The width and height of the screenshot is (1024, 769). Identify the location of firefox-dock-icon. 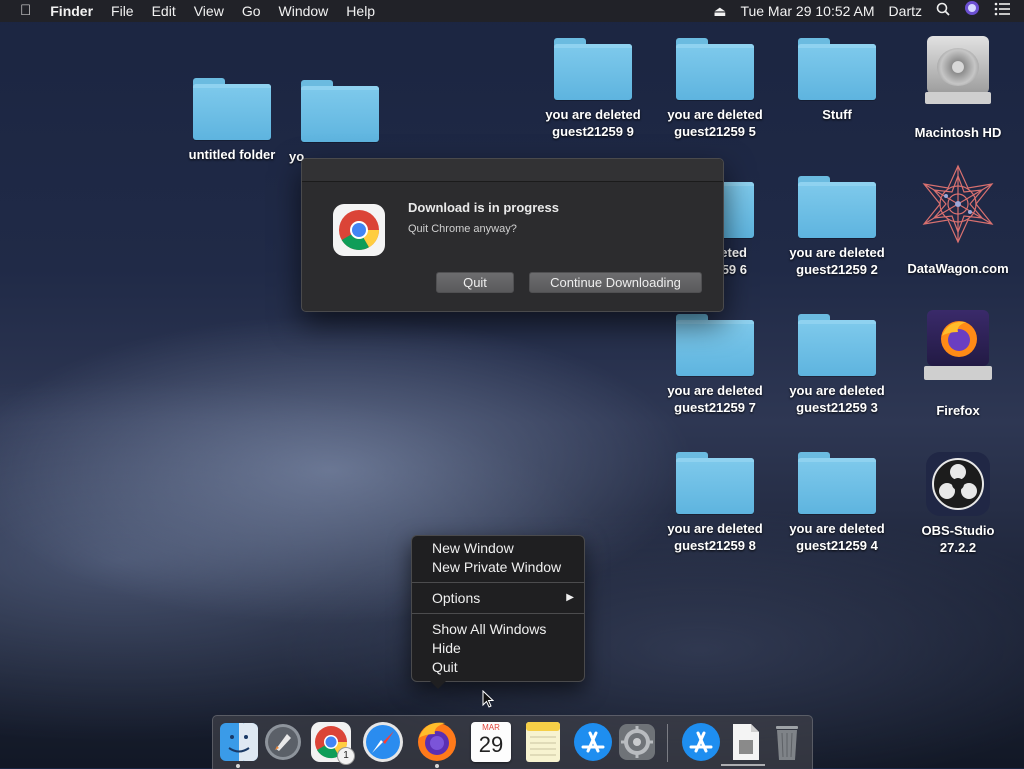
(435, 742).